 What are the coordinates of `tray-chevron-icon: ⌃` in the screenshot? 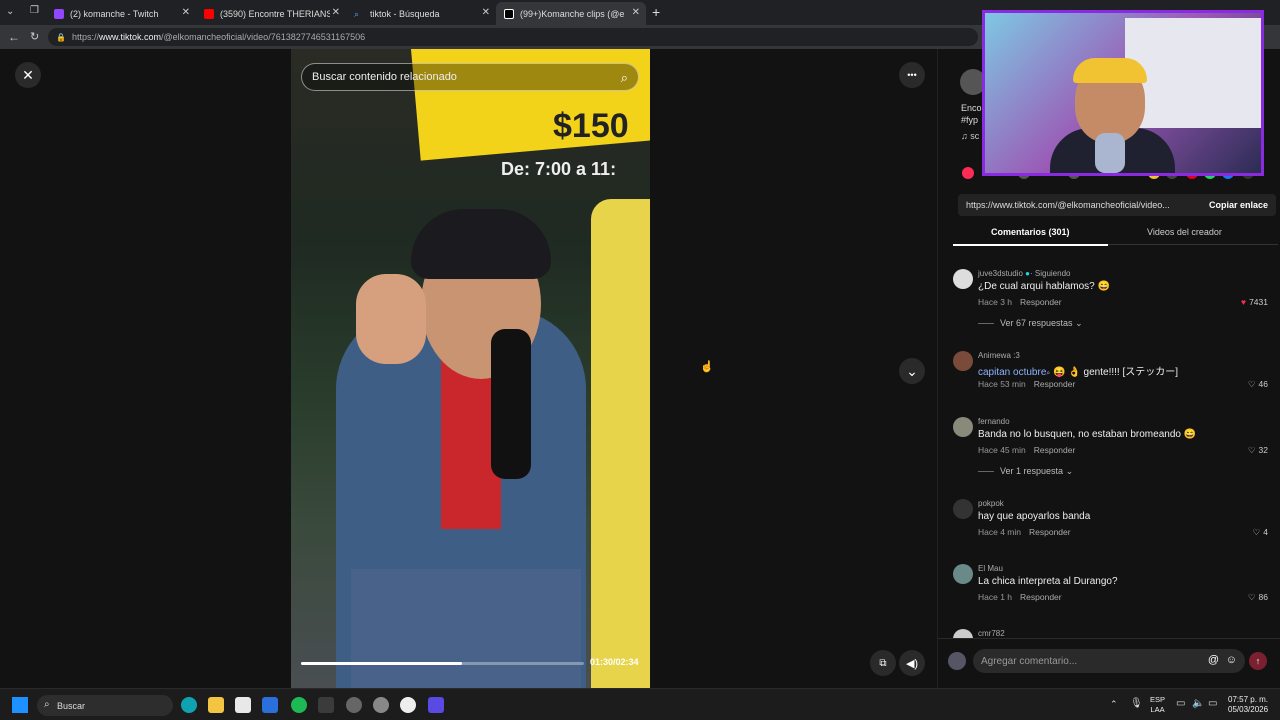 It's located at (1114, 704).